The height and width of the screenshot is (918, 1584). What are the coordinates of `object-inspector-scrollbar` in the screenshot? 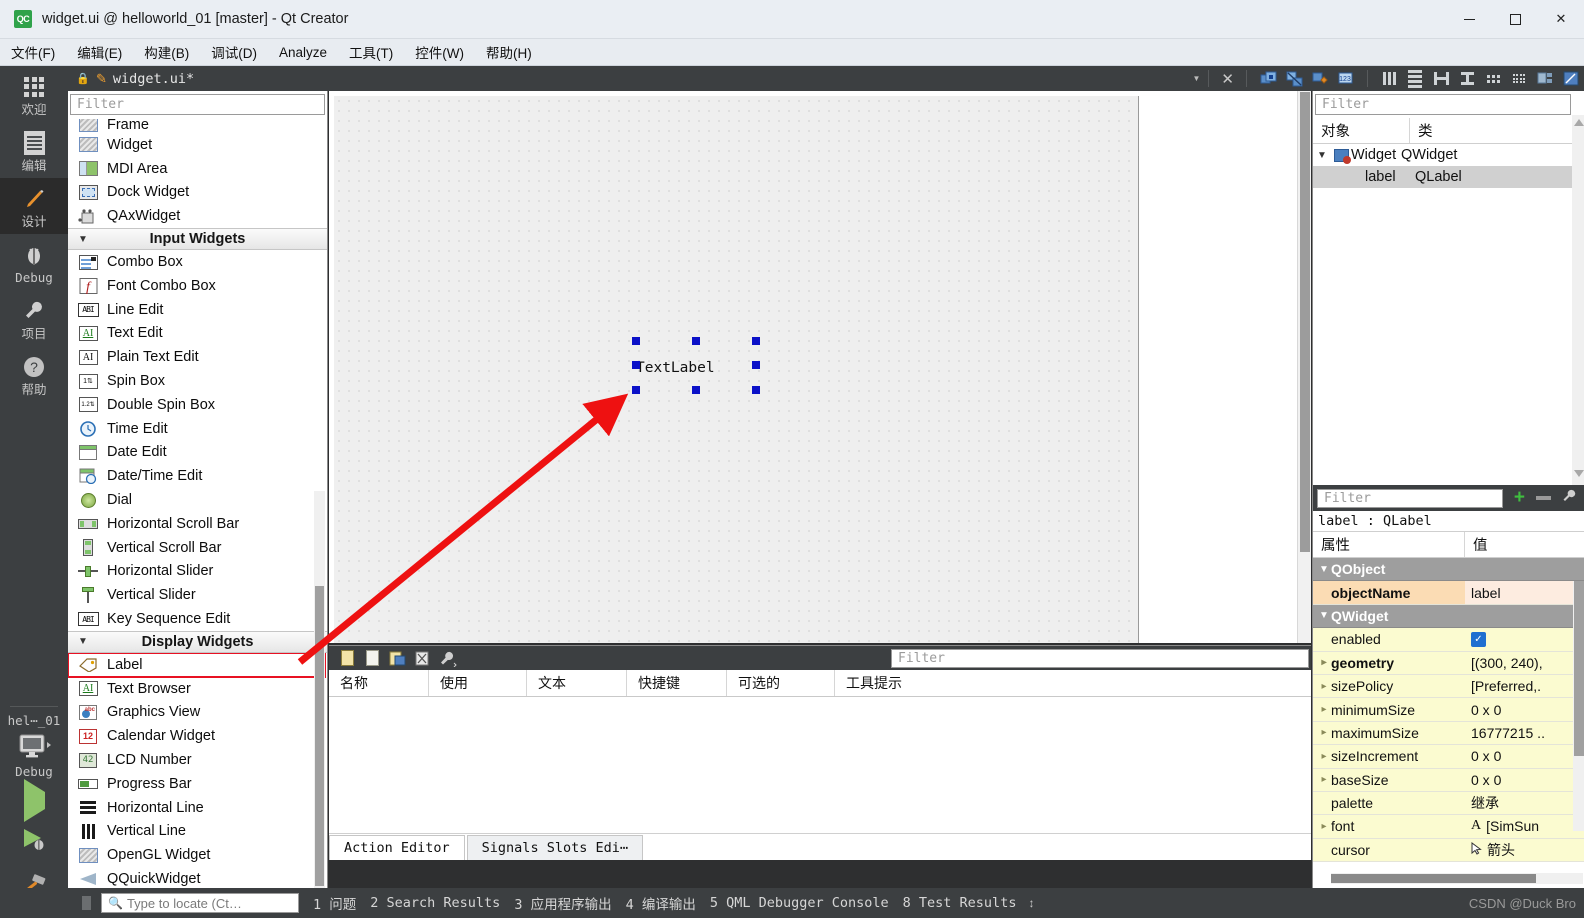 It's located at (1578, 300).